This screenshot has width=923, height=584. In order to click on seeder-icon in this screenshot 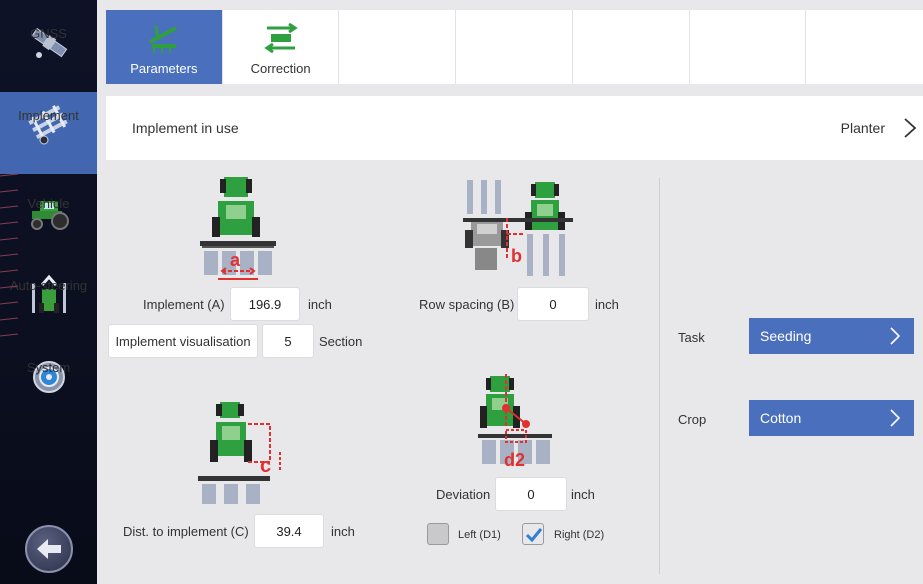, I will do `click(164, 37)`.